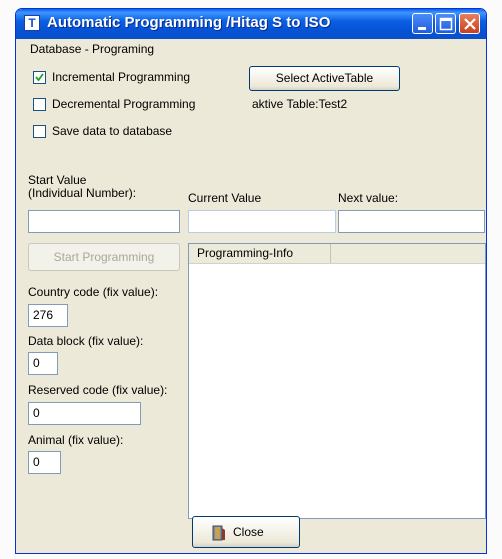 This screenshot has width=502, height=559. I want to click on start-value-label-line2: (Individual Number):, so click(82, 193).